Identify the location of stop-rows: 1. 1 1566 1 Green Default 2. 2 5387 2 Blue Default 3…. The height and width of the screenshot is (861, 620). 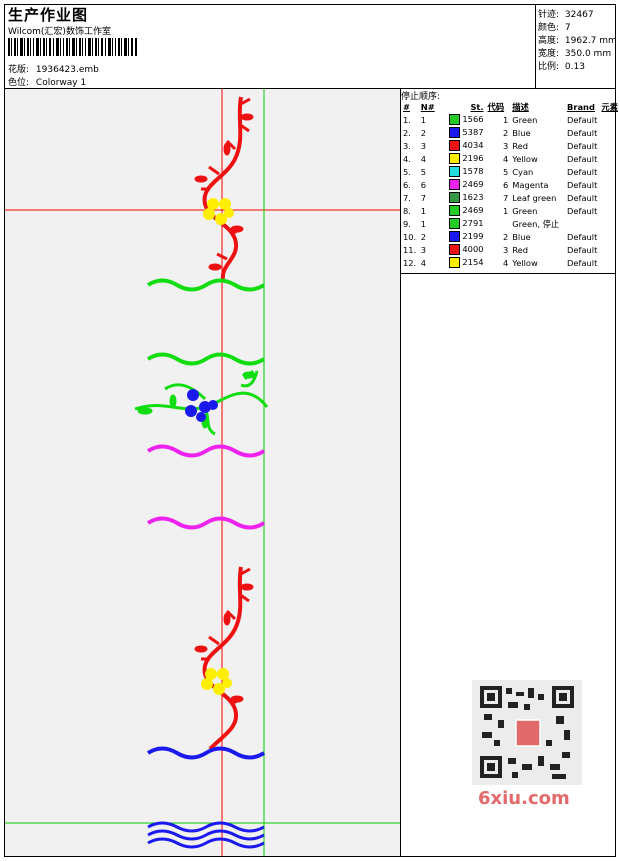
(510, 191).